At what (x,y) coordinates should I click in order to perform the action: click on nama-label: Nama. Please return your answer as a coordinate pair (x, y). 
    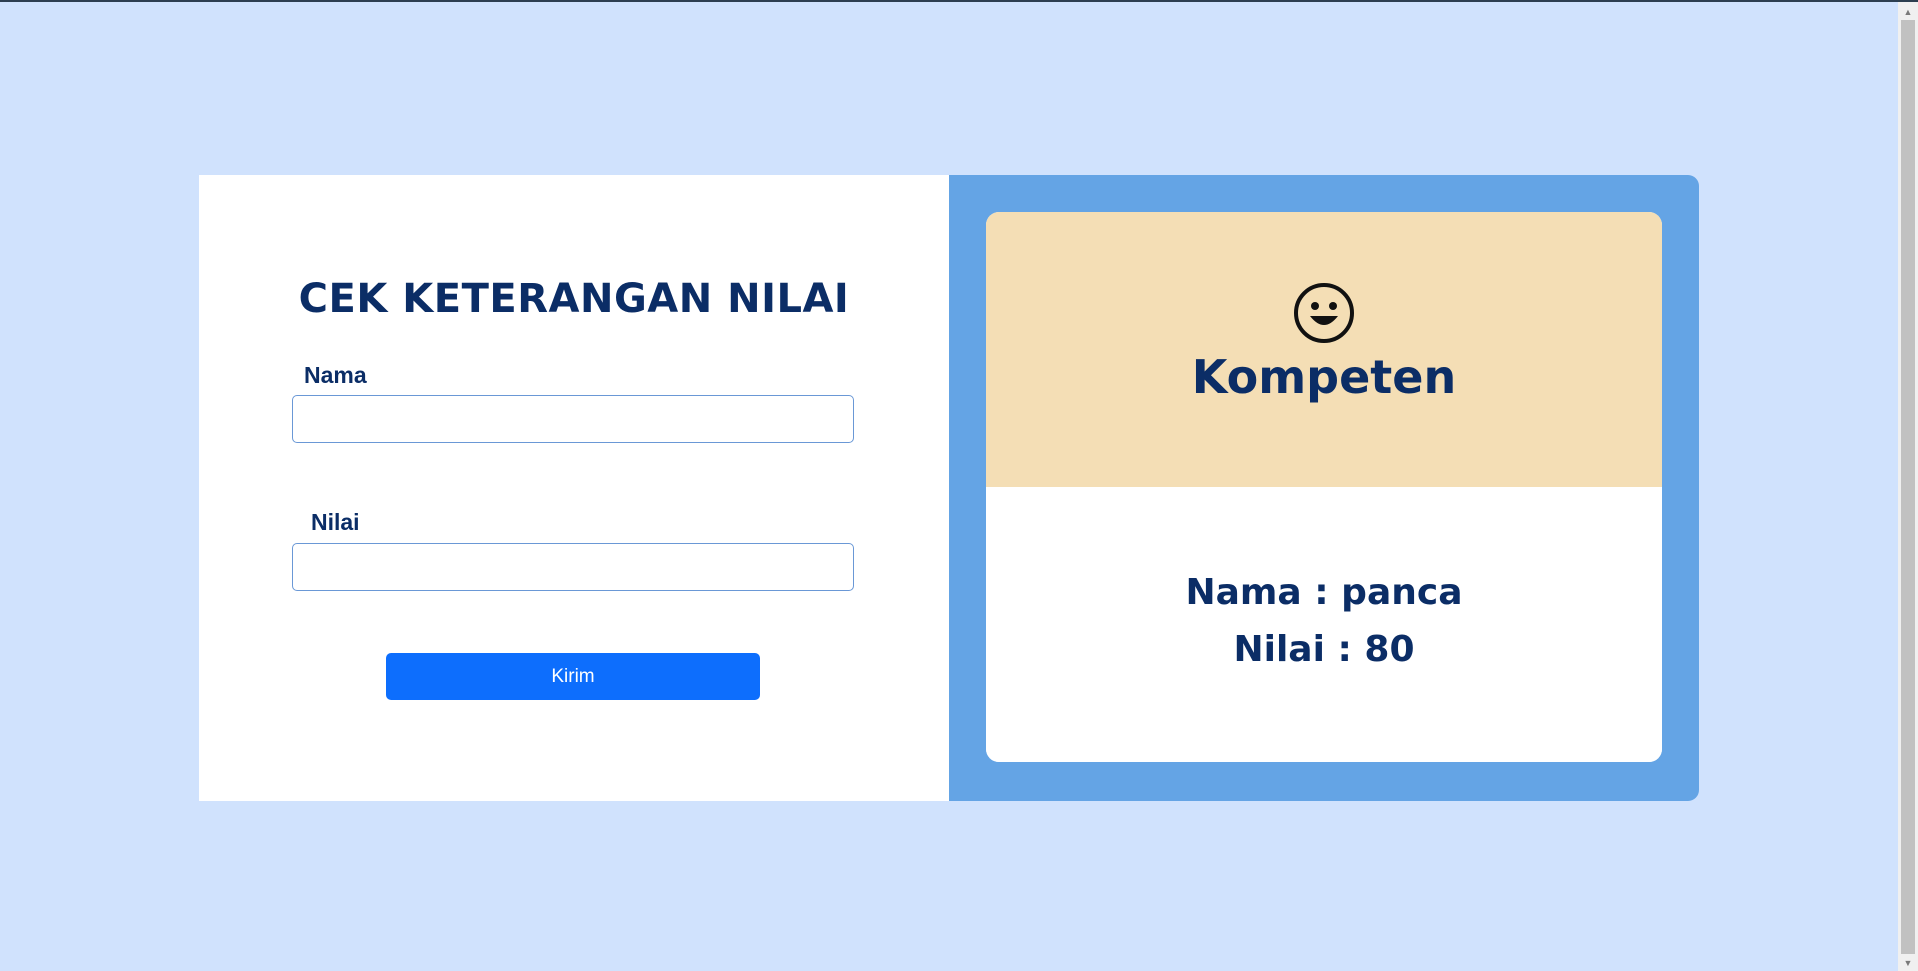
    Looking at the image, I should click on (335, 375).